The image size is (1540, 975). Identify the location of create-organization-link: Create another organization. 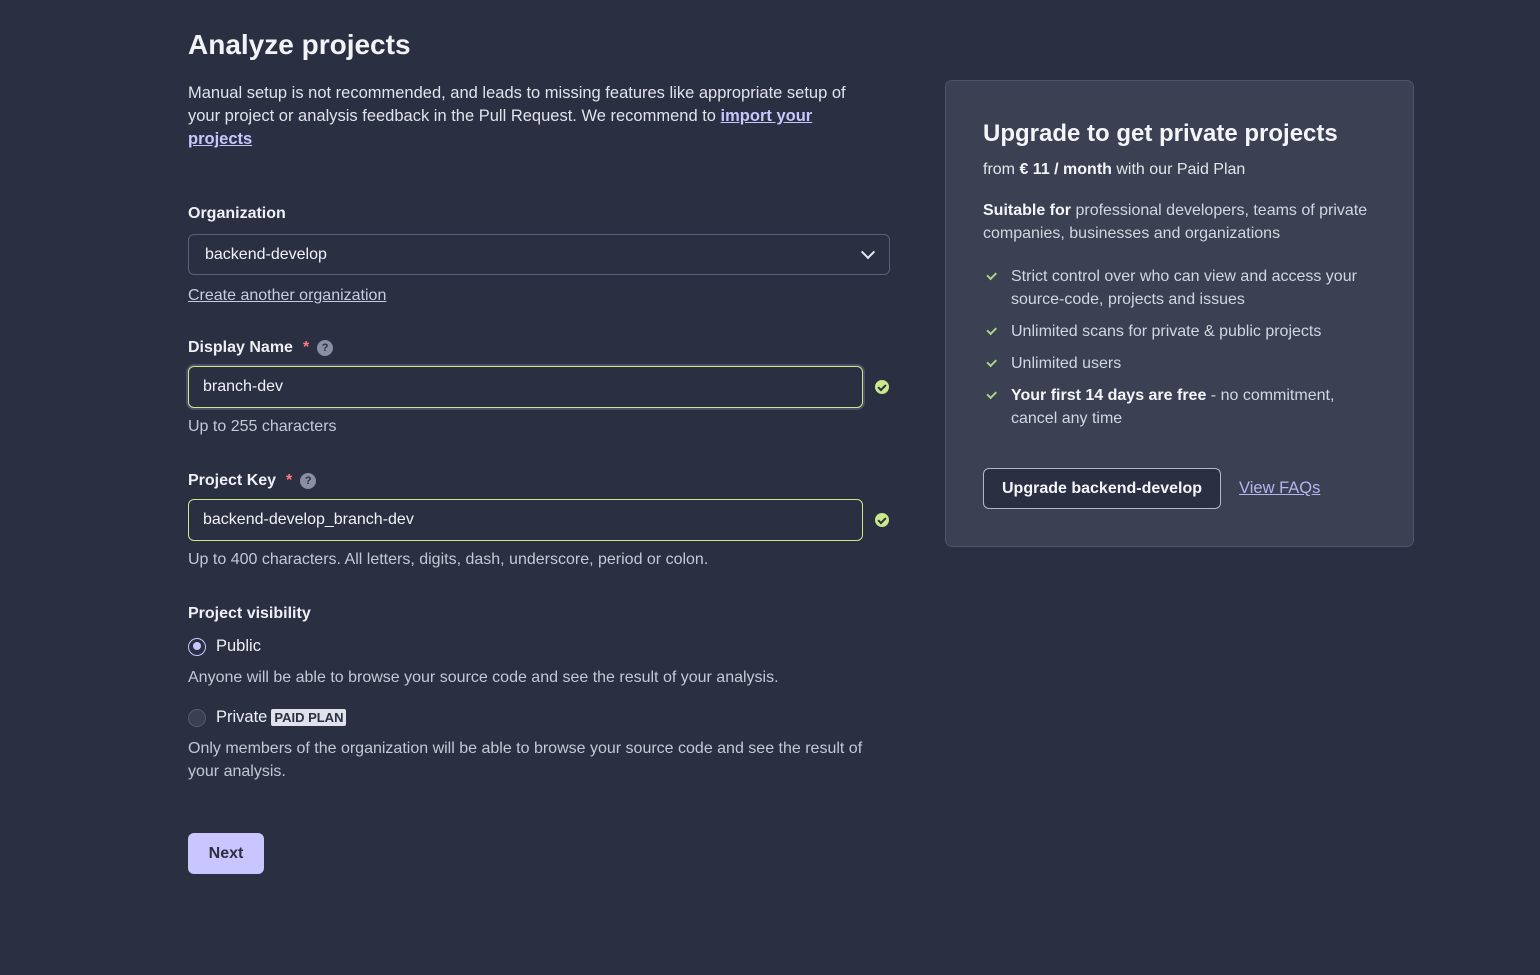
(287, 296).